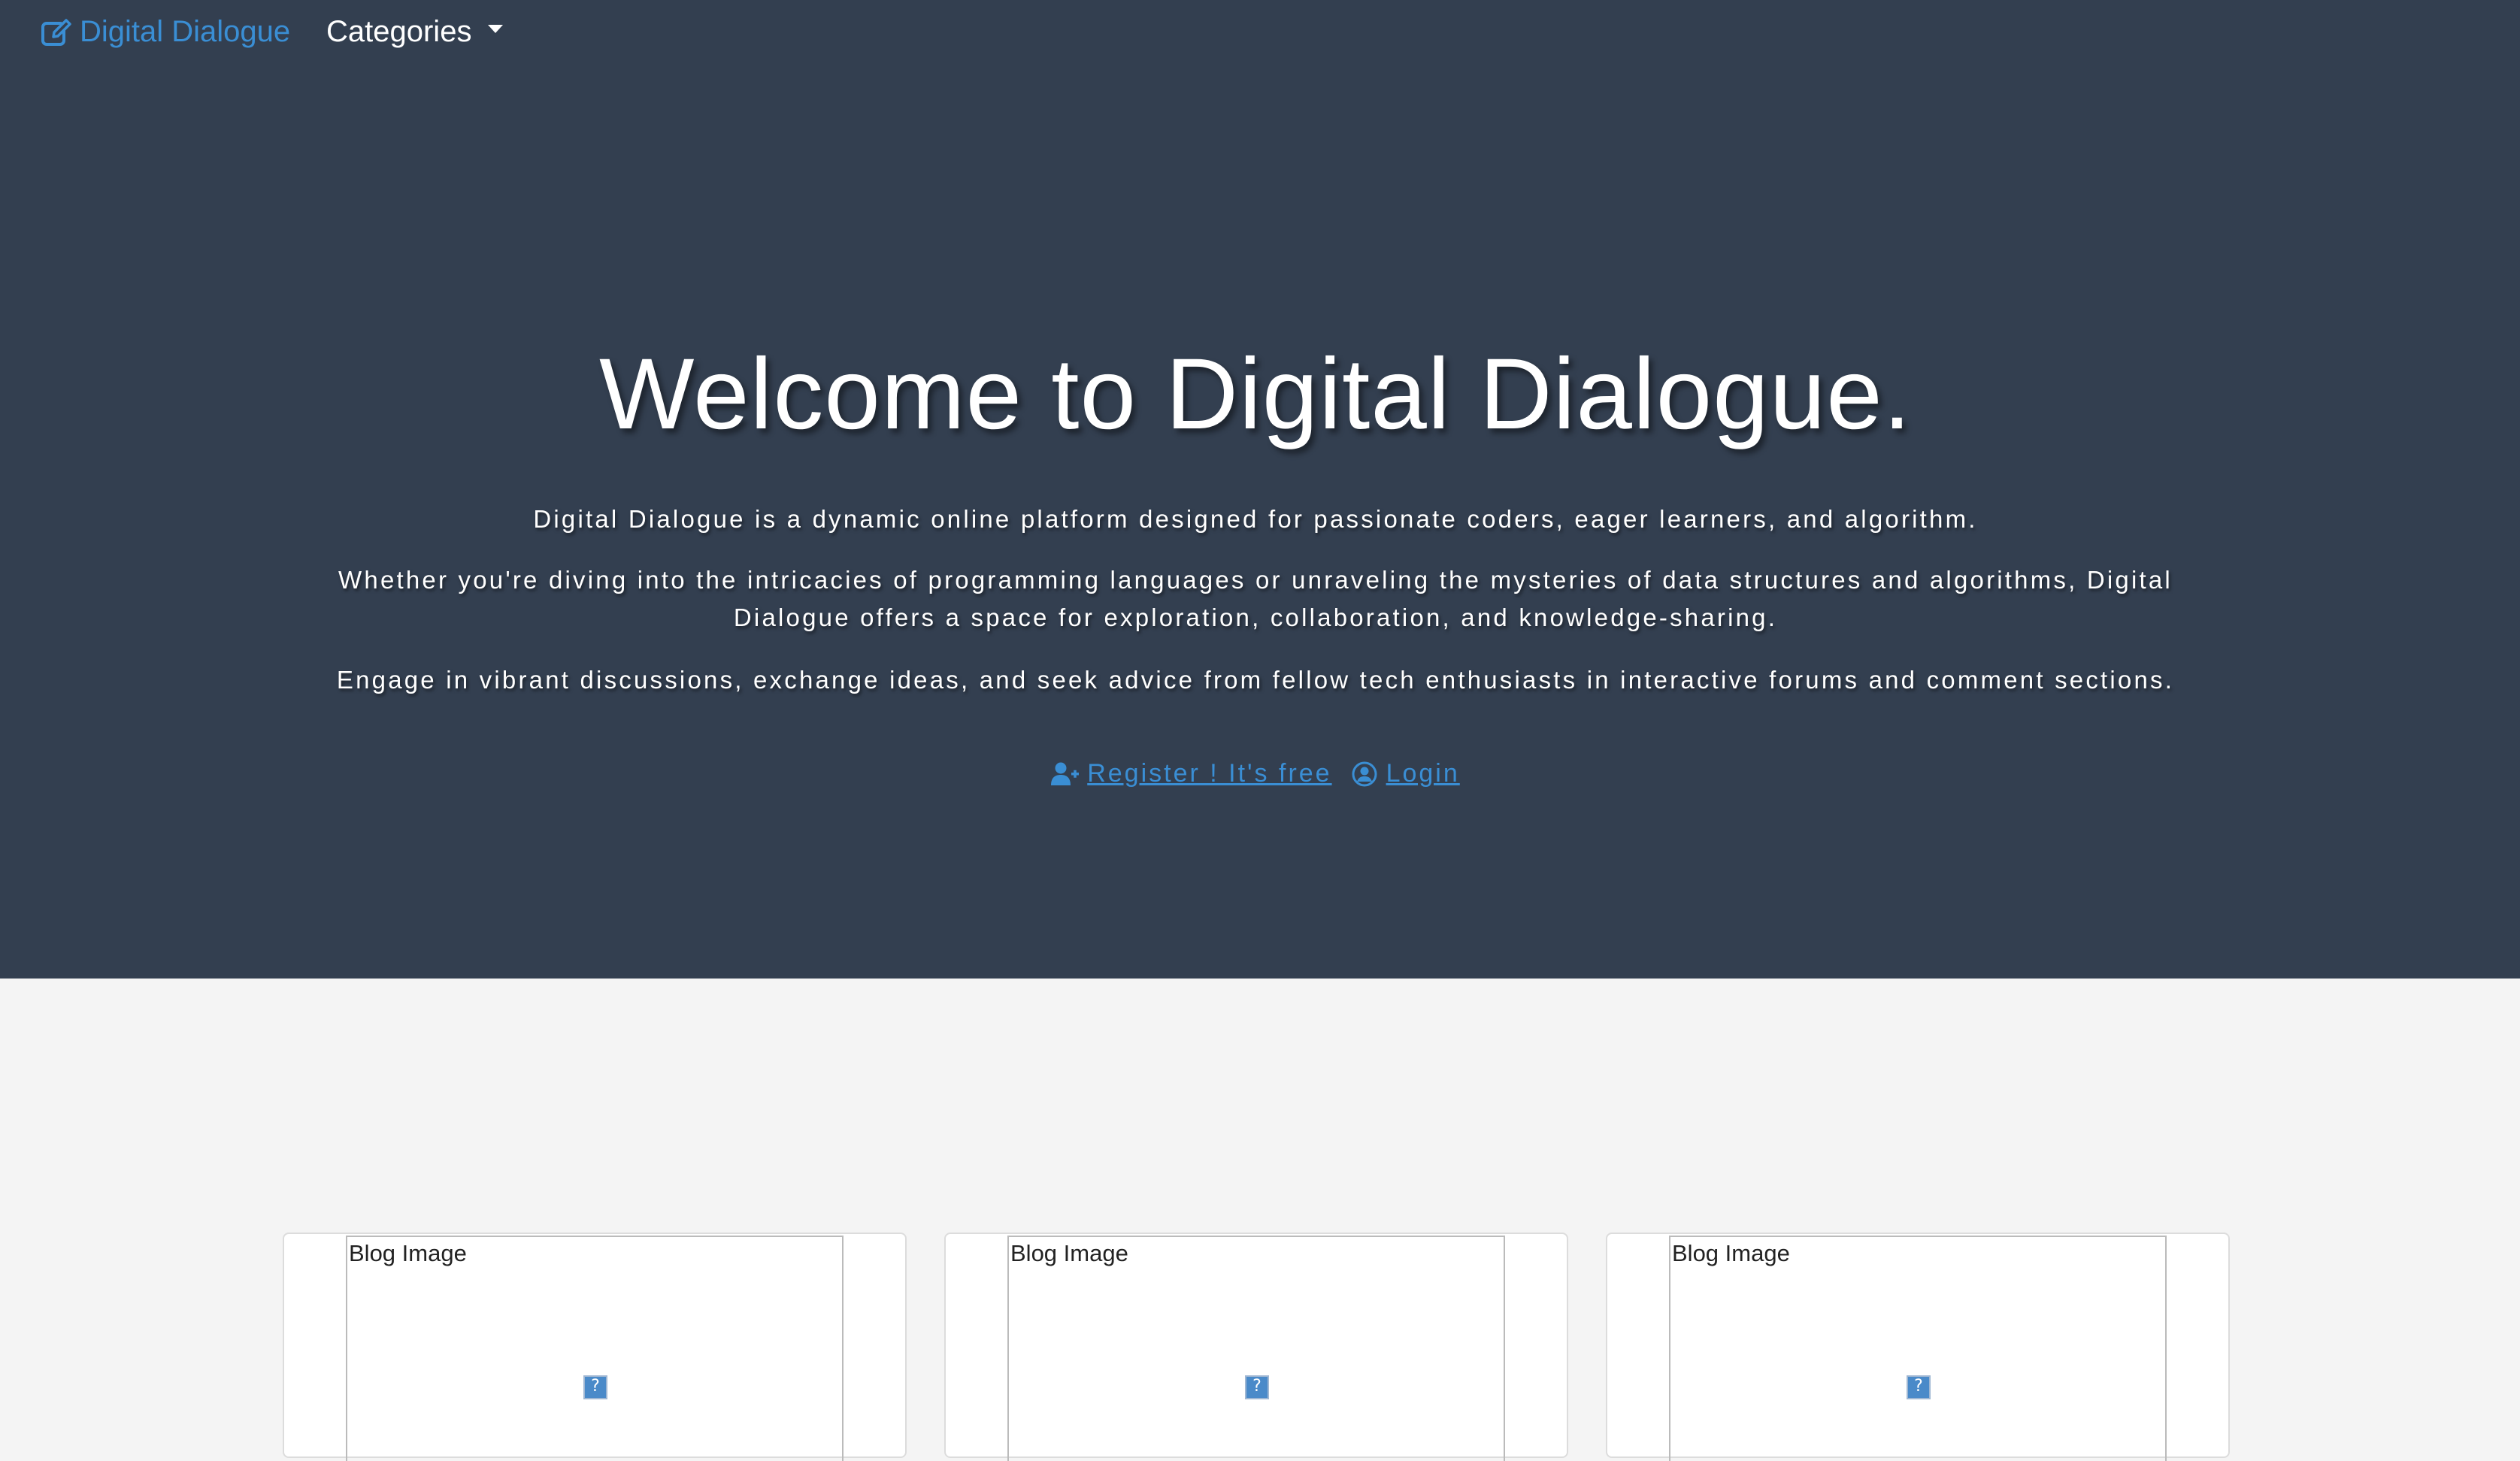 The height and width of the screenshot is (1461, 2520). I want to click on login-link: Login, so click(1405, 773).